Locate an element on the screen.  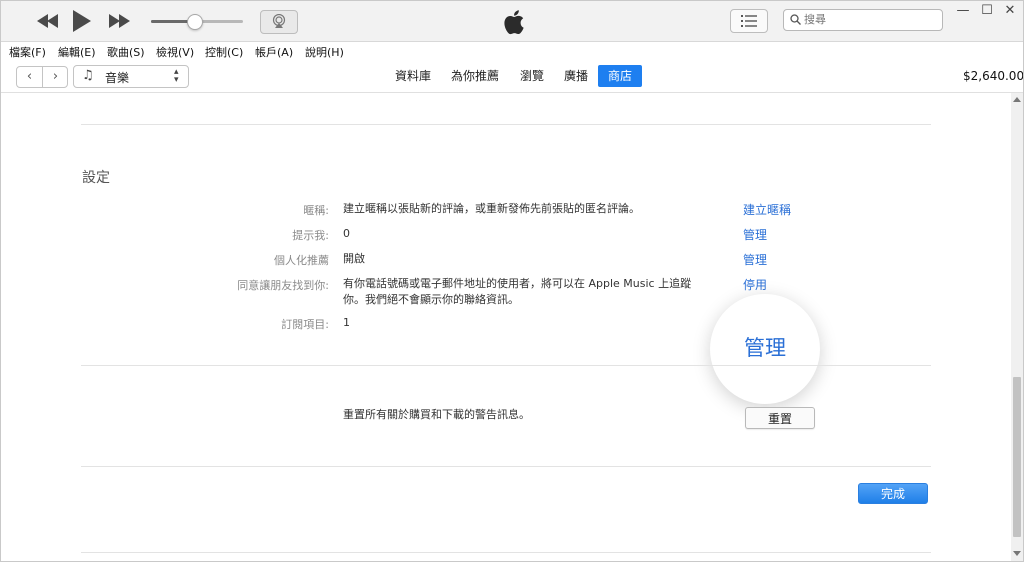
reset-warnings-text: 重置所有關於購買和下載的警告訊息。 is located at coordinates (436, 414).